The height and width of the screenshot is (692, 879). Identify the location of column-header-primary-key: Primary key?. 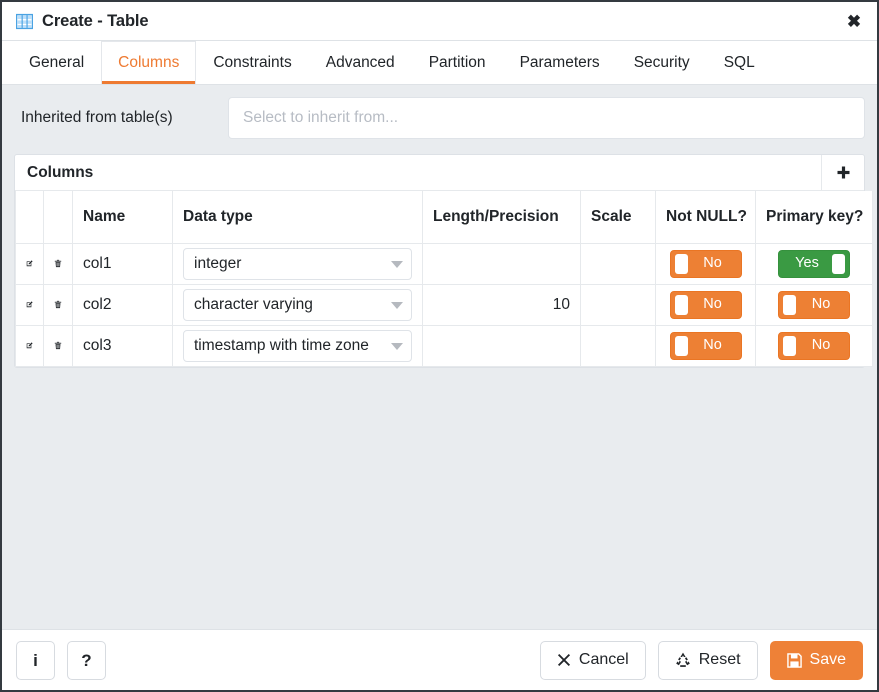
(814, 217).